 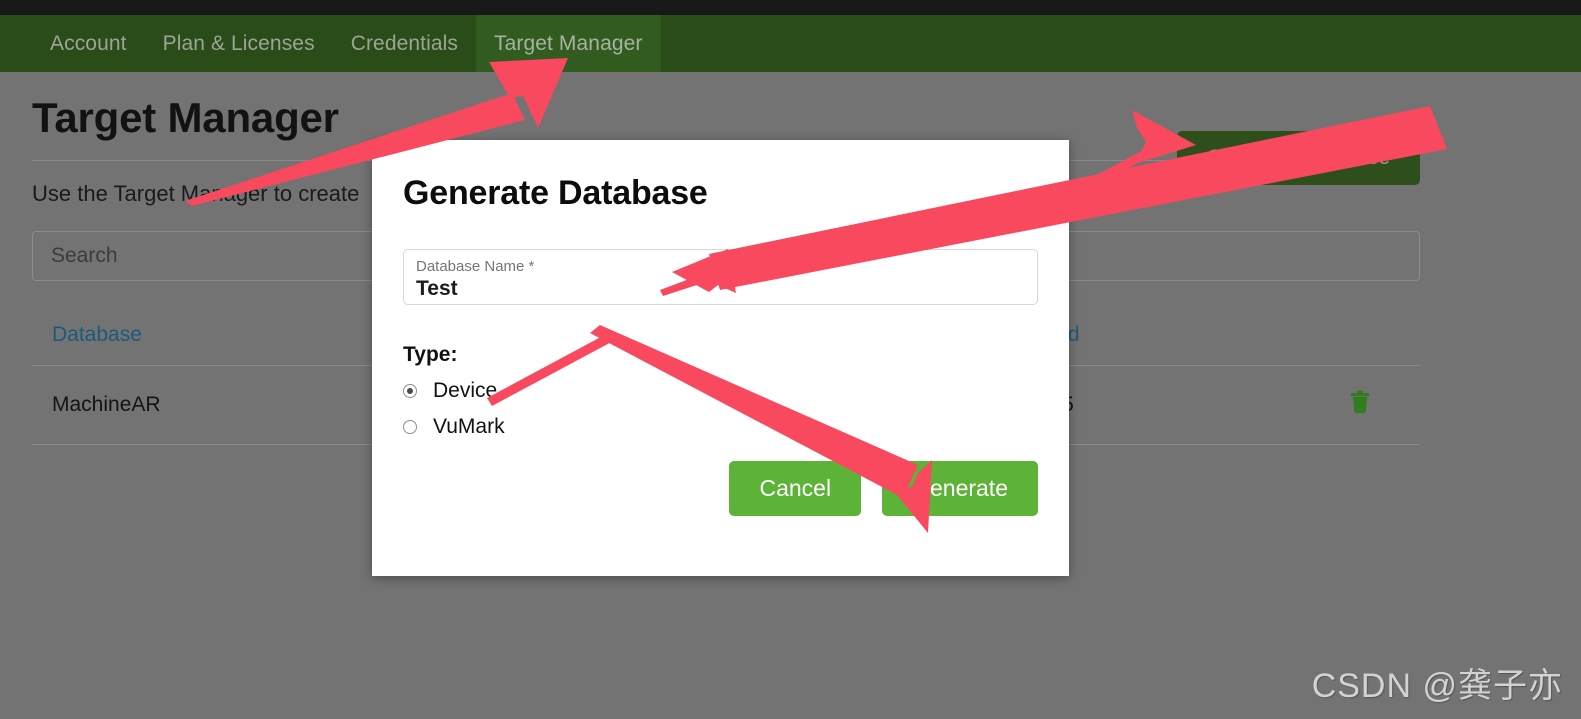 I want to click on cancel-button: Cancel, so click(x=795, y=488).